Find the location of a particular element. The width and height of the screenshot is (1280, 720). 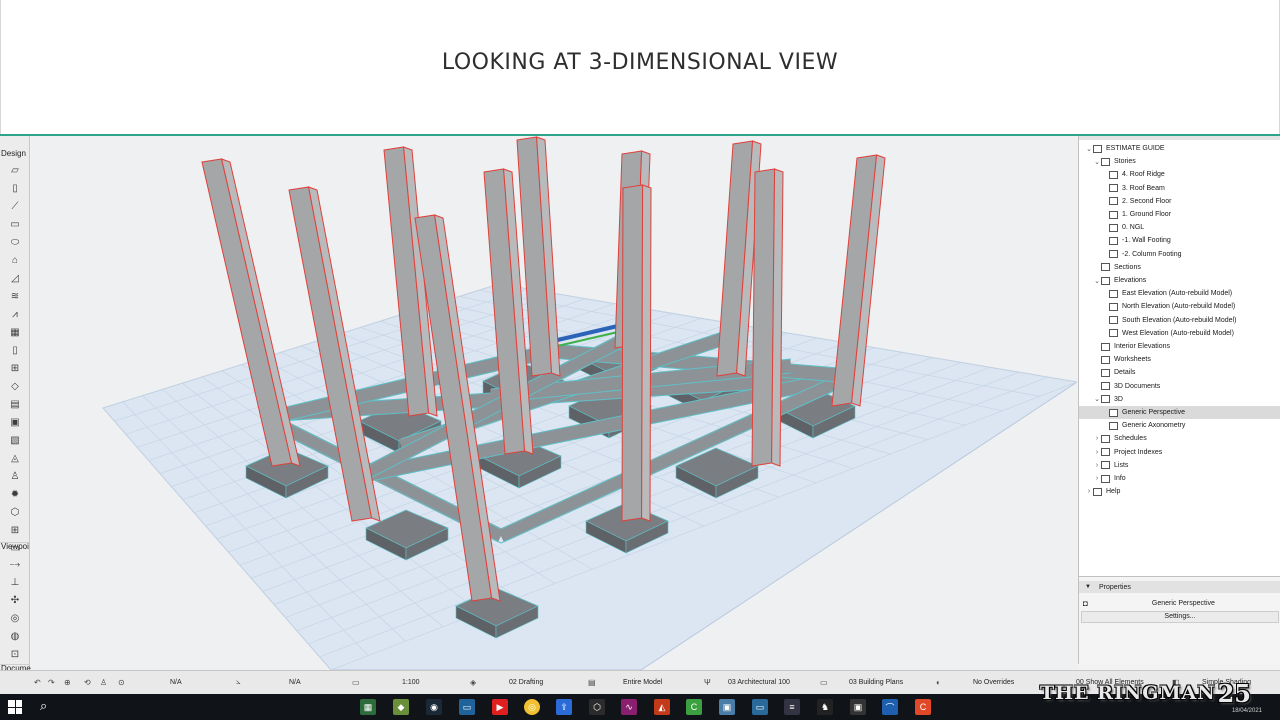

navigator-item: › Lists is located at coordinates (1179, 465).